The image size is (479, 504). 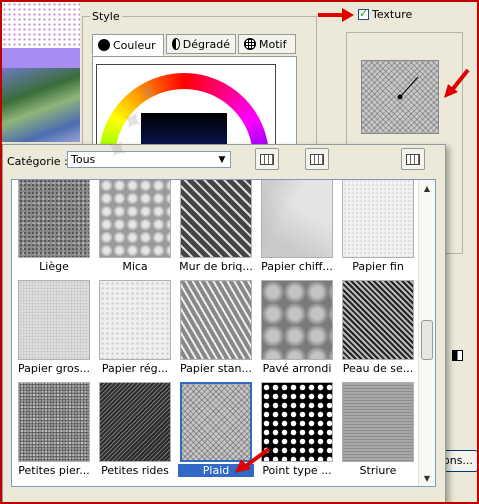 I want to click on texture-tile: Striure, so click(x=378, y=432).